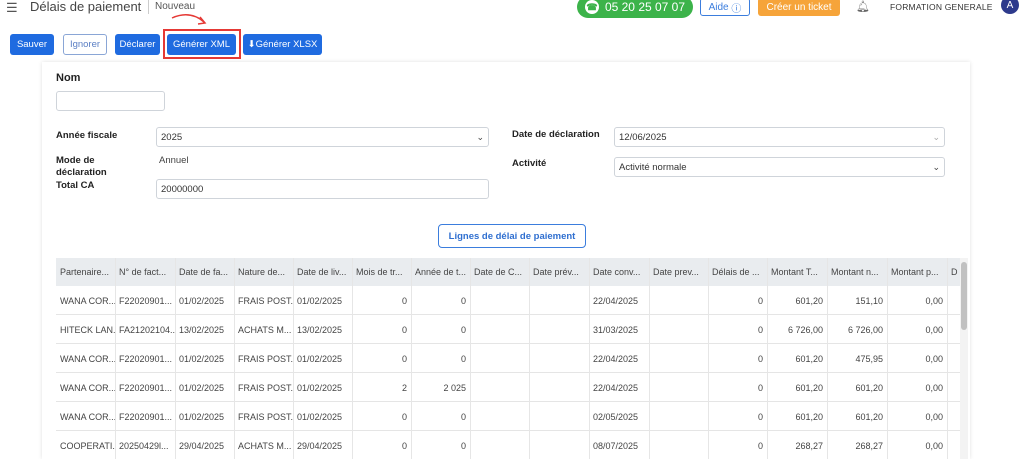 Image resolution: width=1024 pixels, height=459 pixels. I want to click on activity-select: Activité normale ⌄, so click(779, 167).